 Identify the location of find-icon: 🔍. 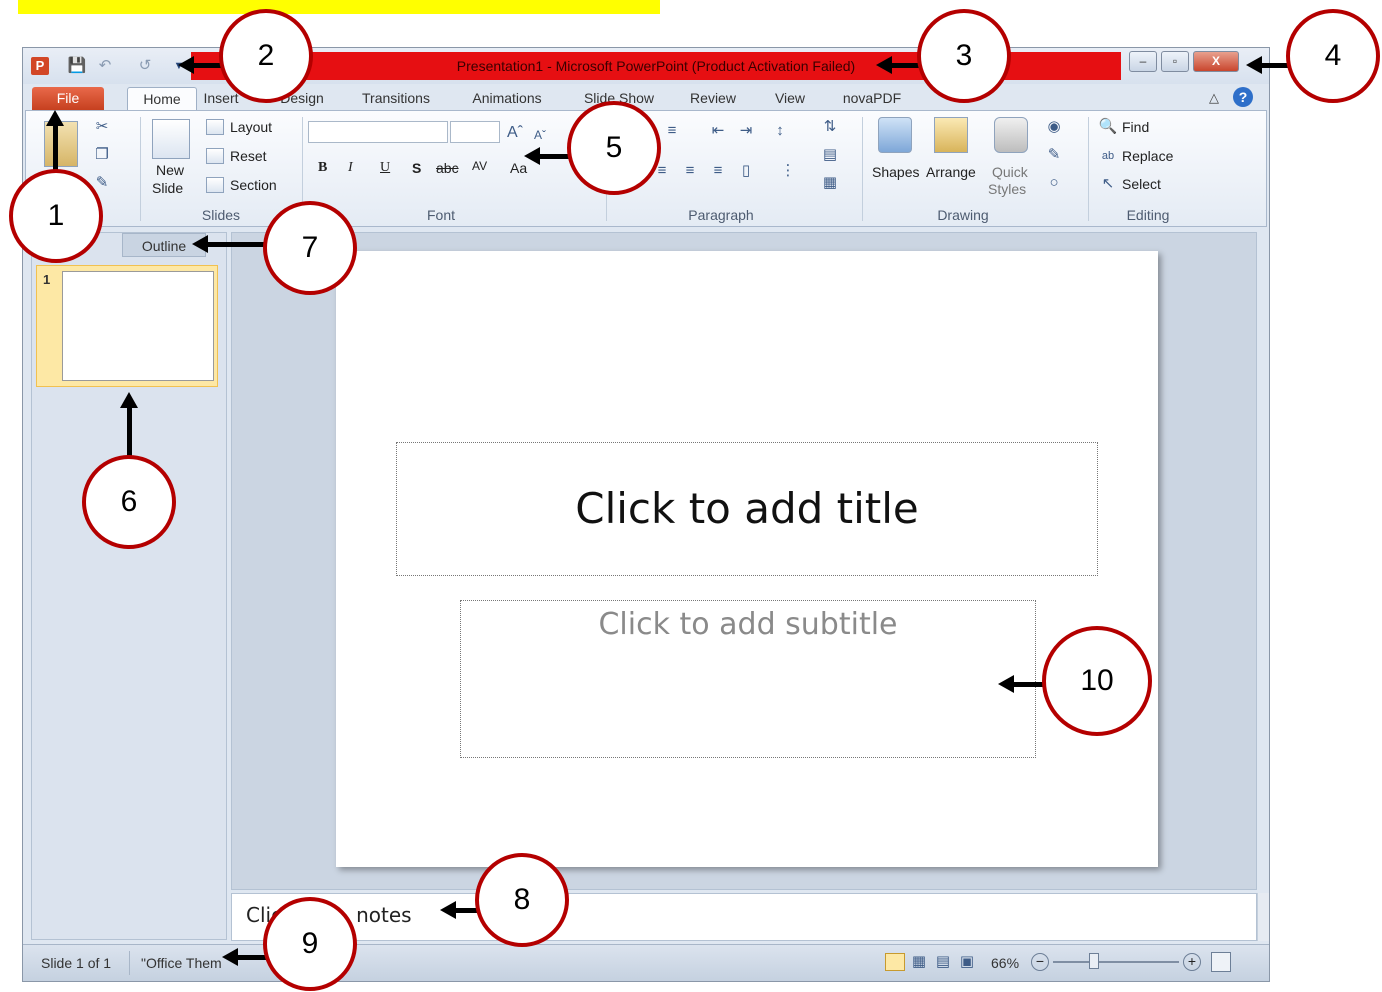
(1108, 127).